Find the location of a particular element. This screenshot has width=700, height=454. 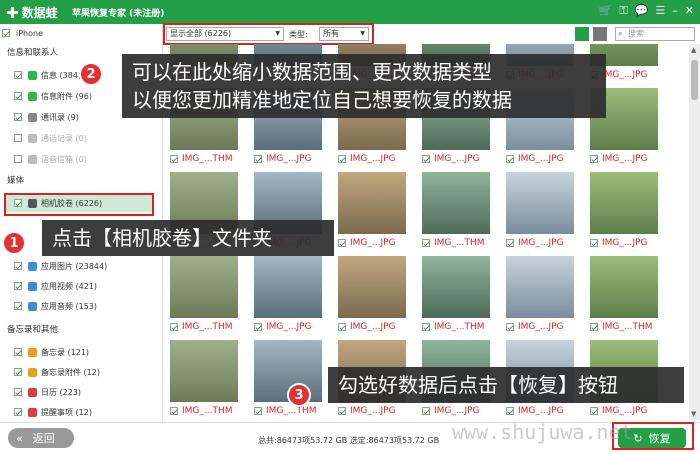

close-icon: ✕ is located at coordinates (689, 11).